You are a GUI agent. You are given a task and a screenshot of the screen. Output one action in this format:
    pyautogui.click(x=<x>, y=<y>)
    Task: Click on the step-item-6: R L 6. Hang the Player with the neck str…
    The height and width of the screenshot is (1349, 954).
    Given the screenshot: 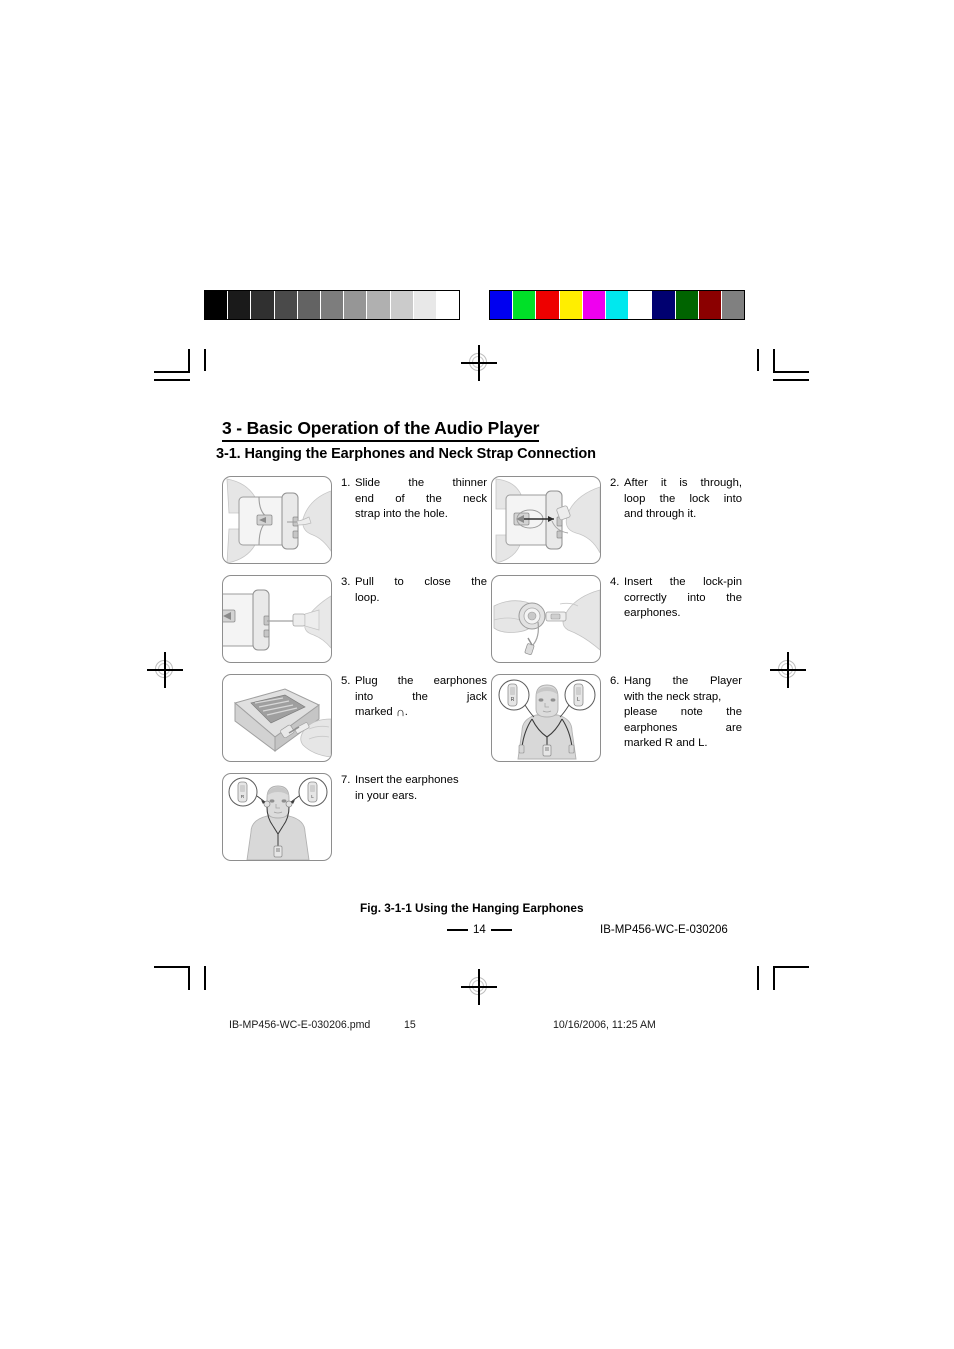 What is the action you would take?
    pyautogui.click(x=614, y=718)
    